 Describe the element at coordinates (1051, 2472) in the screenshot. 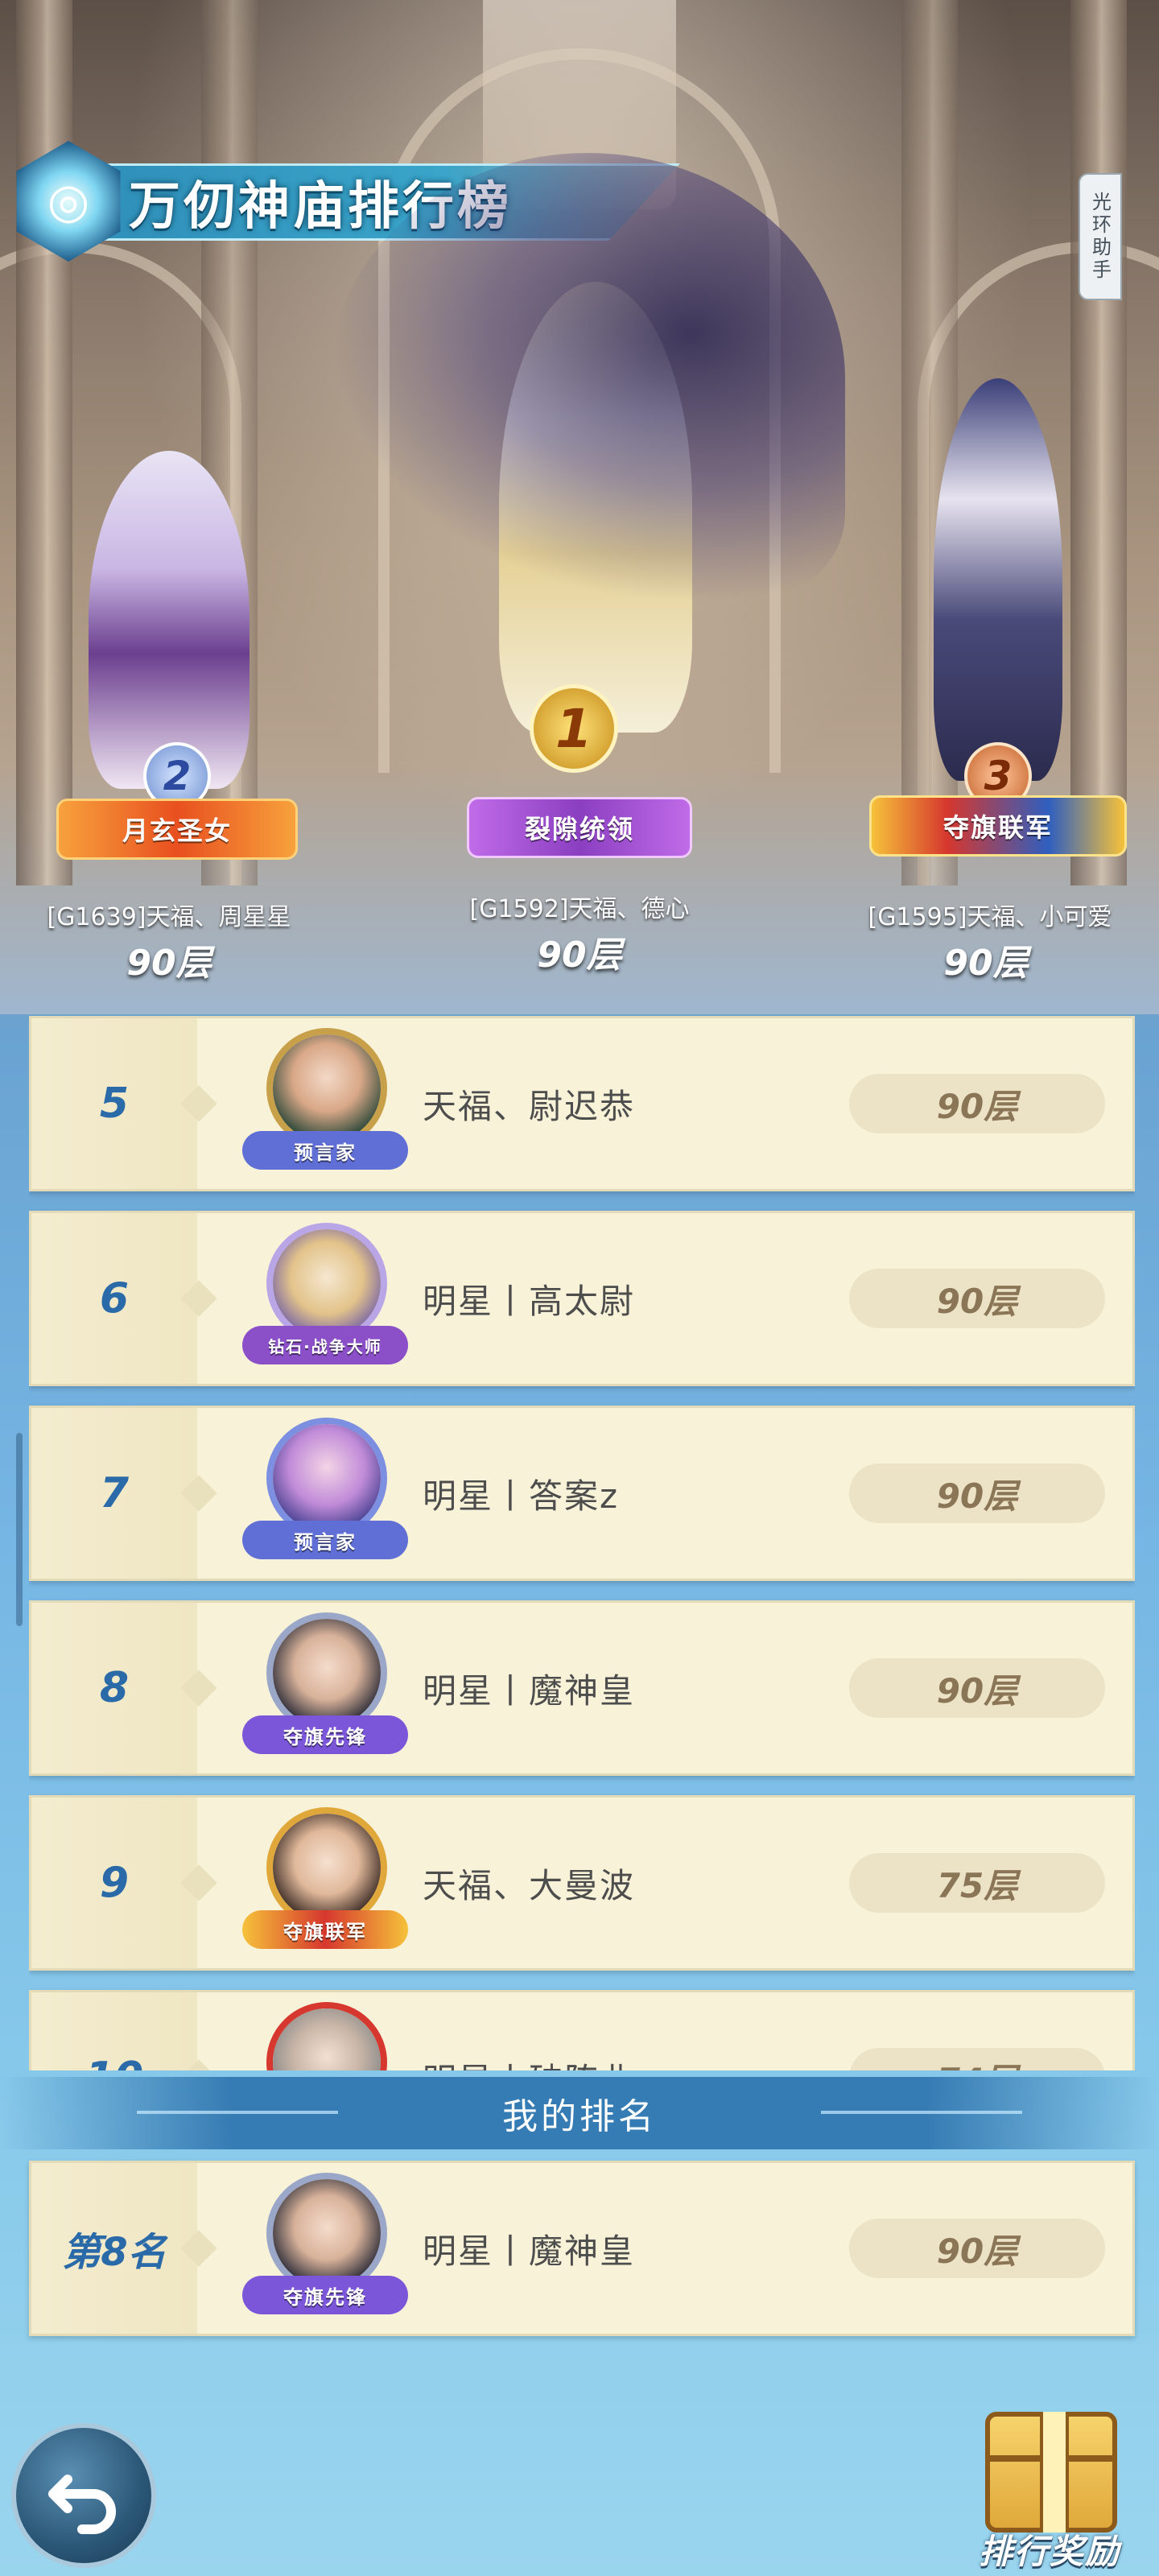

I see `gift-chest-icon` at that location.